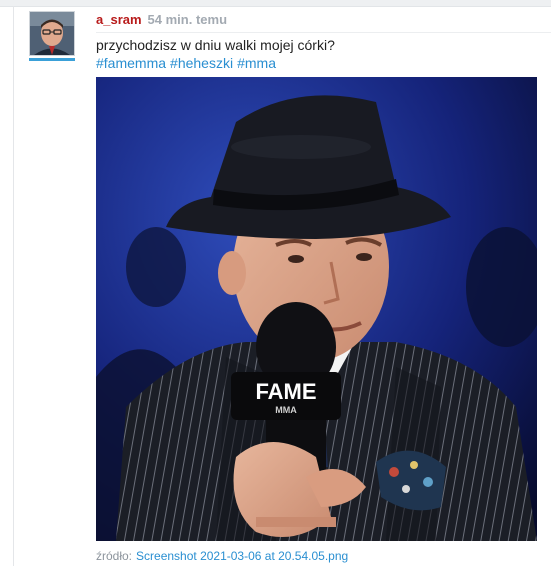 The width and height of the screenshot is (551, 566). Describe the element at coordinates (256, 63) in the screenshot. I see `tag-link-mma: #mma` at that location.